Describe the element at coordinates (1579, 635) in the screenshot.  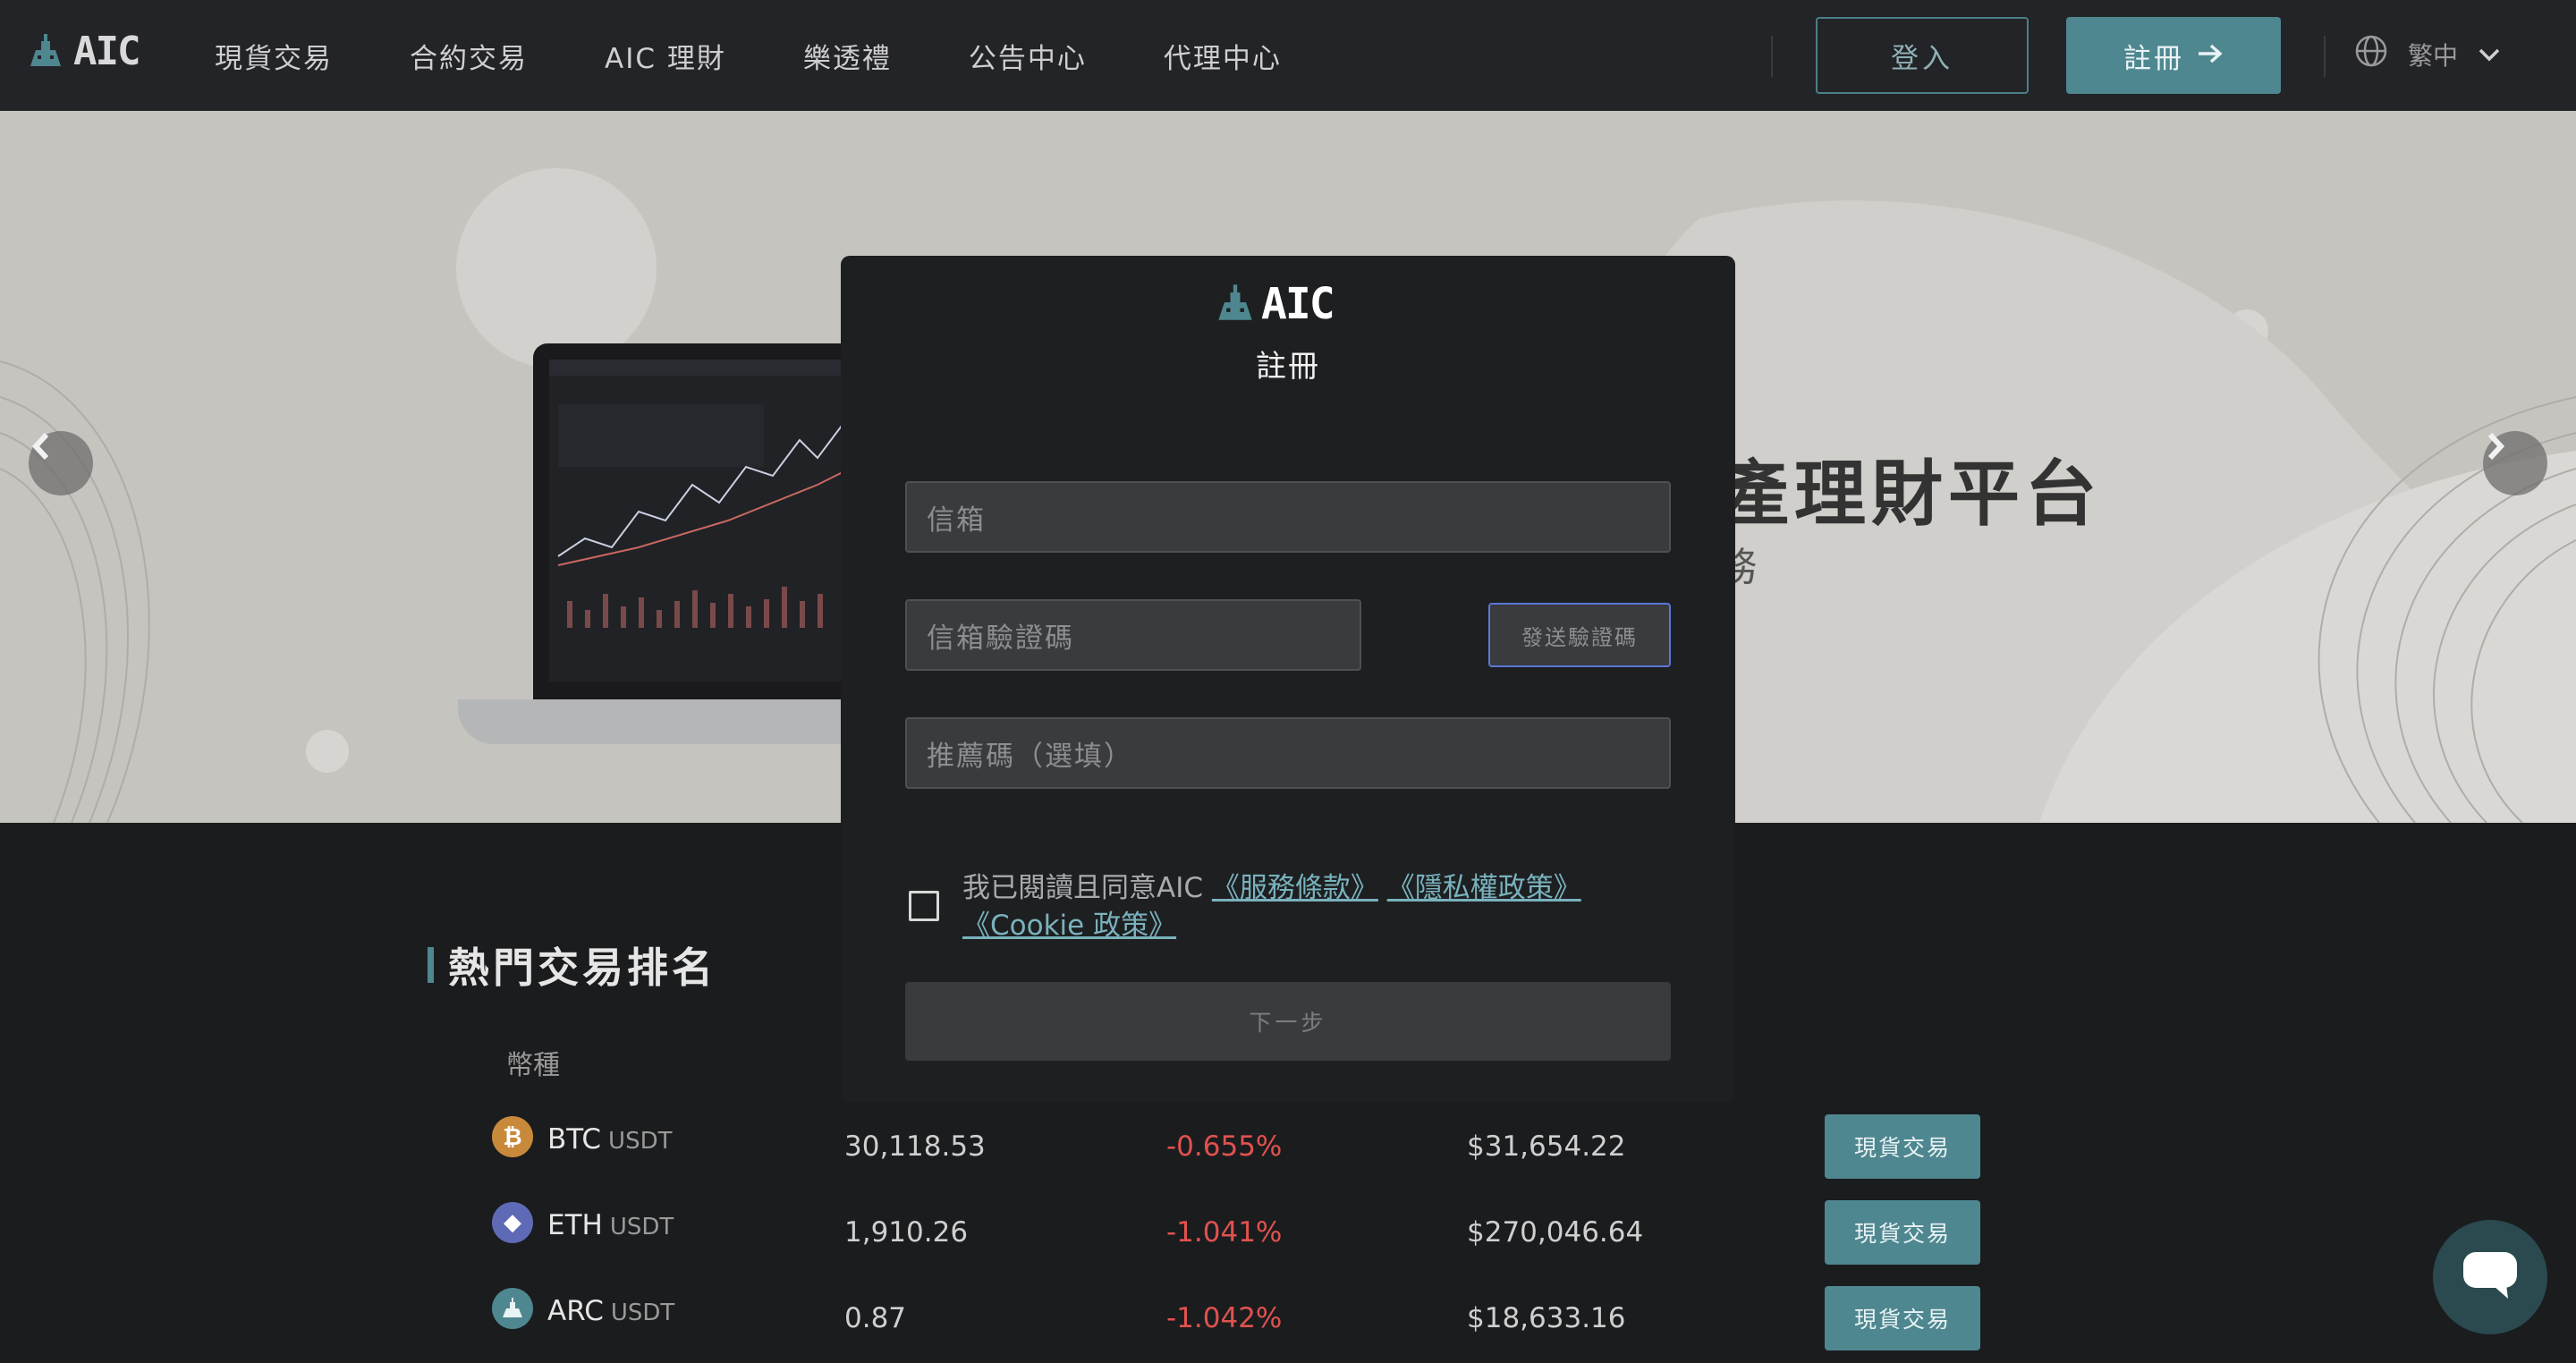
I see `send-code-button: 發送驗證碼` at that location.